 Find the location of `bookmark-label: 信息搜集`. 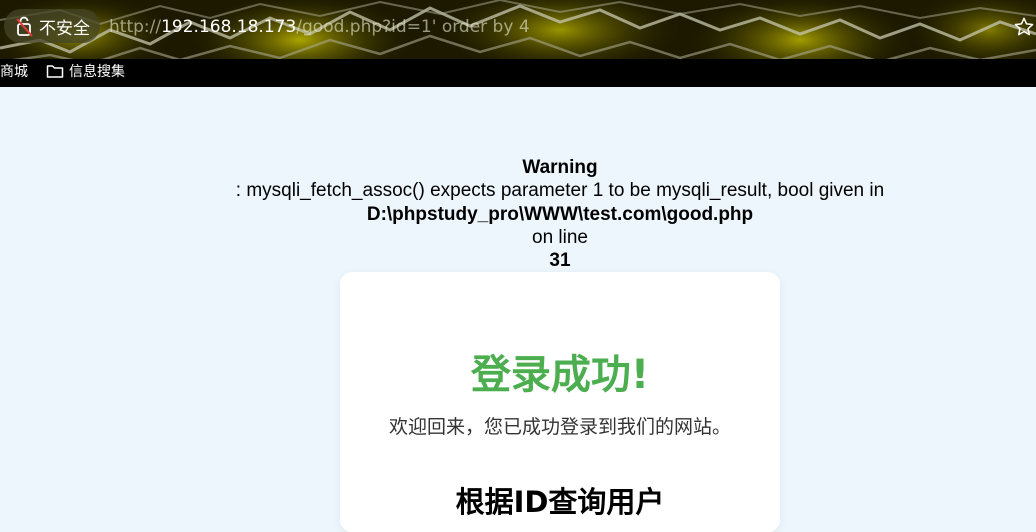

bookmark-label: 信息搜集 is located at coordinates (97, 72).